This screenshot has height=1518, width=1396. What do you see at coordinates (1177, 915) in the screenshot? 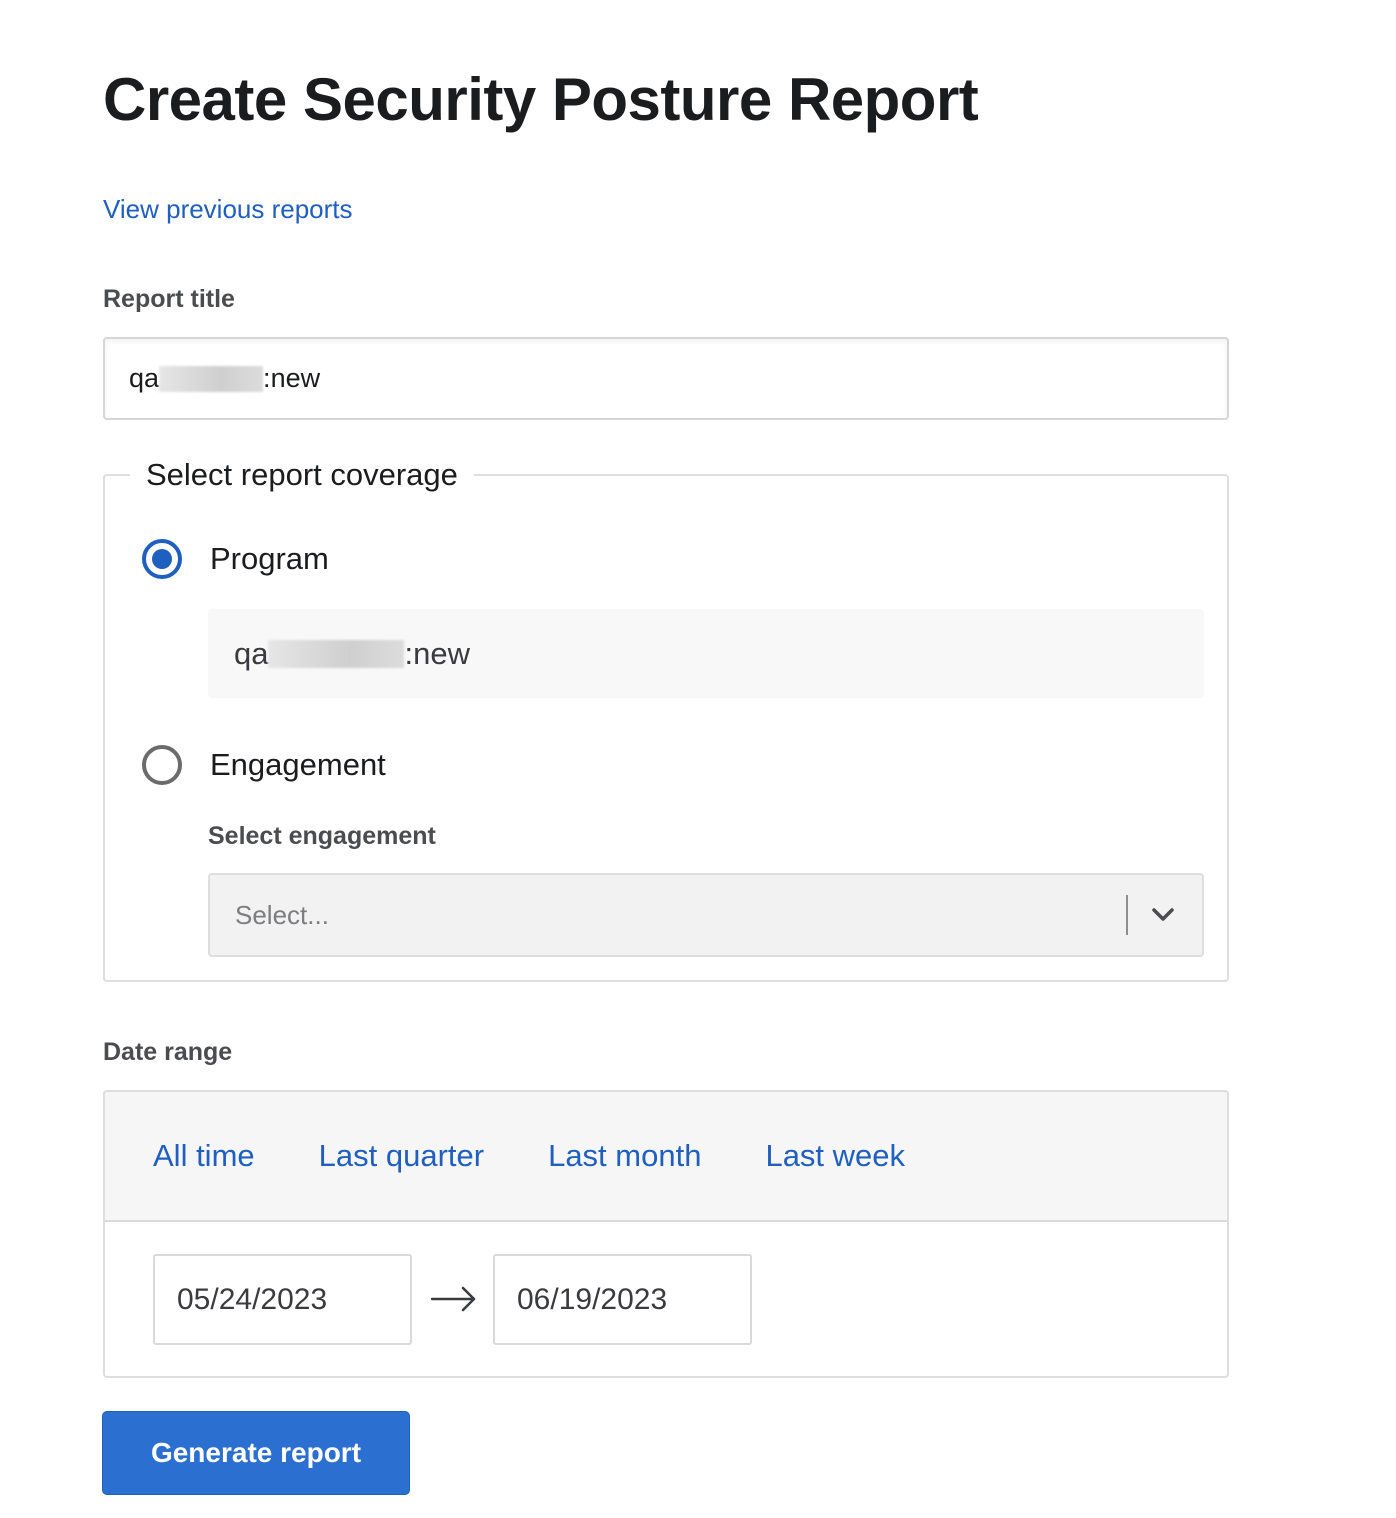
I see `chevron-down-icon` at bounding box center [1177, 915].